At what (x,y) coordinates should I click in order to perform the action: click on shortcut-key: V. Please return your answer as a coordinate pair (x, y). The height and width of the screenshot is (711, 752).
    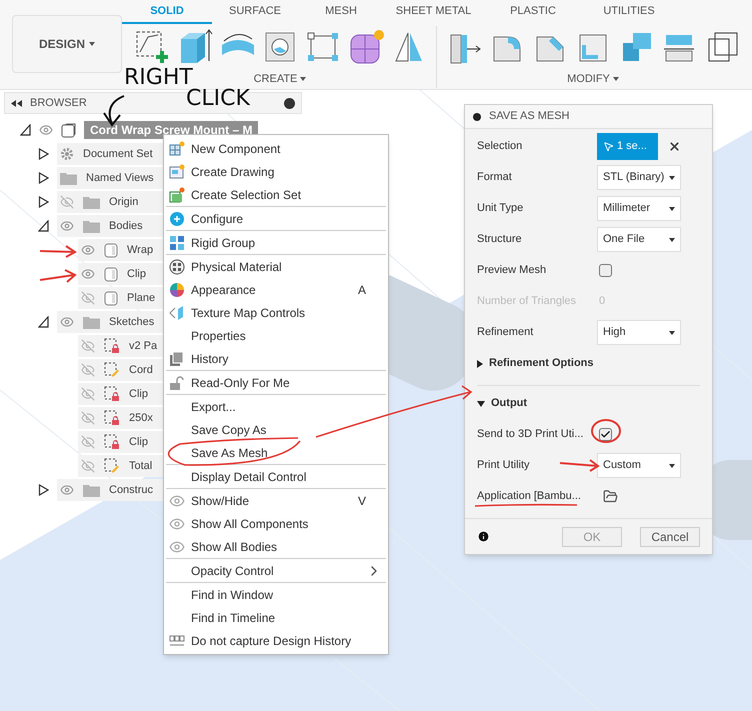
    Looking at the image, I should click on (370, 501).